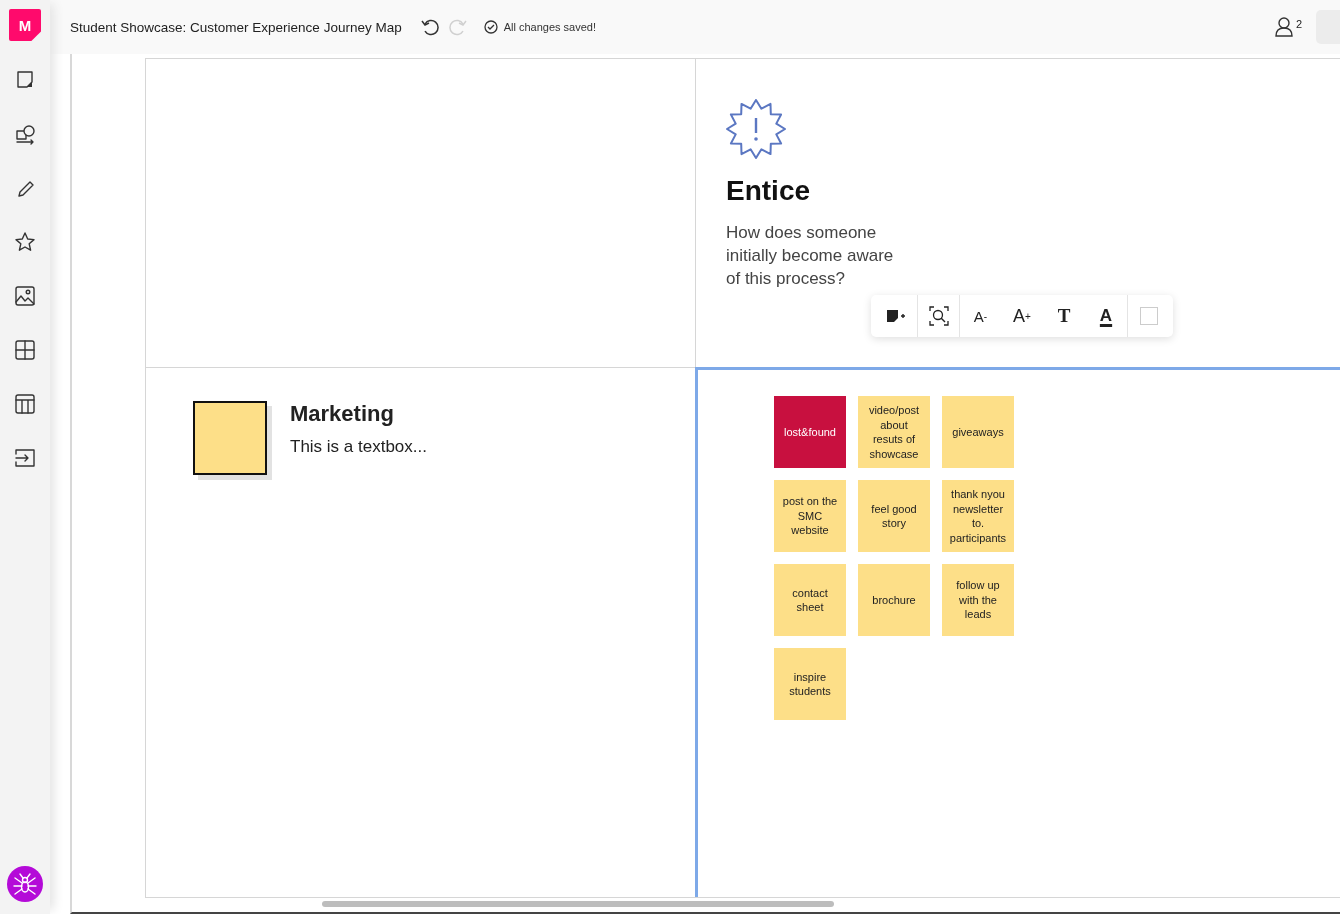  Describe the element at coordinates (894, 516) in the screenshot. I see `sticky-note: feel good story` at that location.